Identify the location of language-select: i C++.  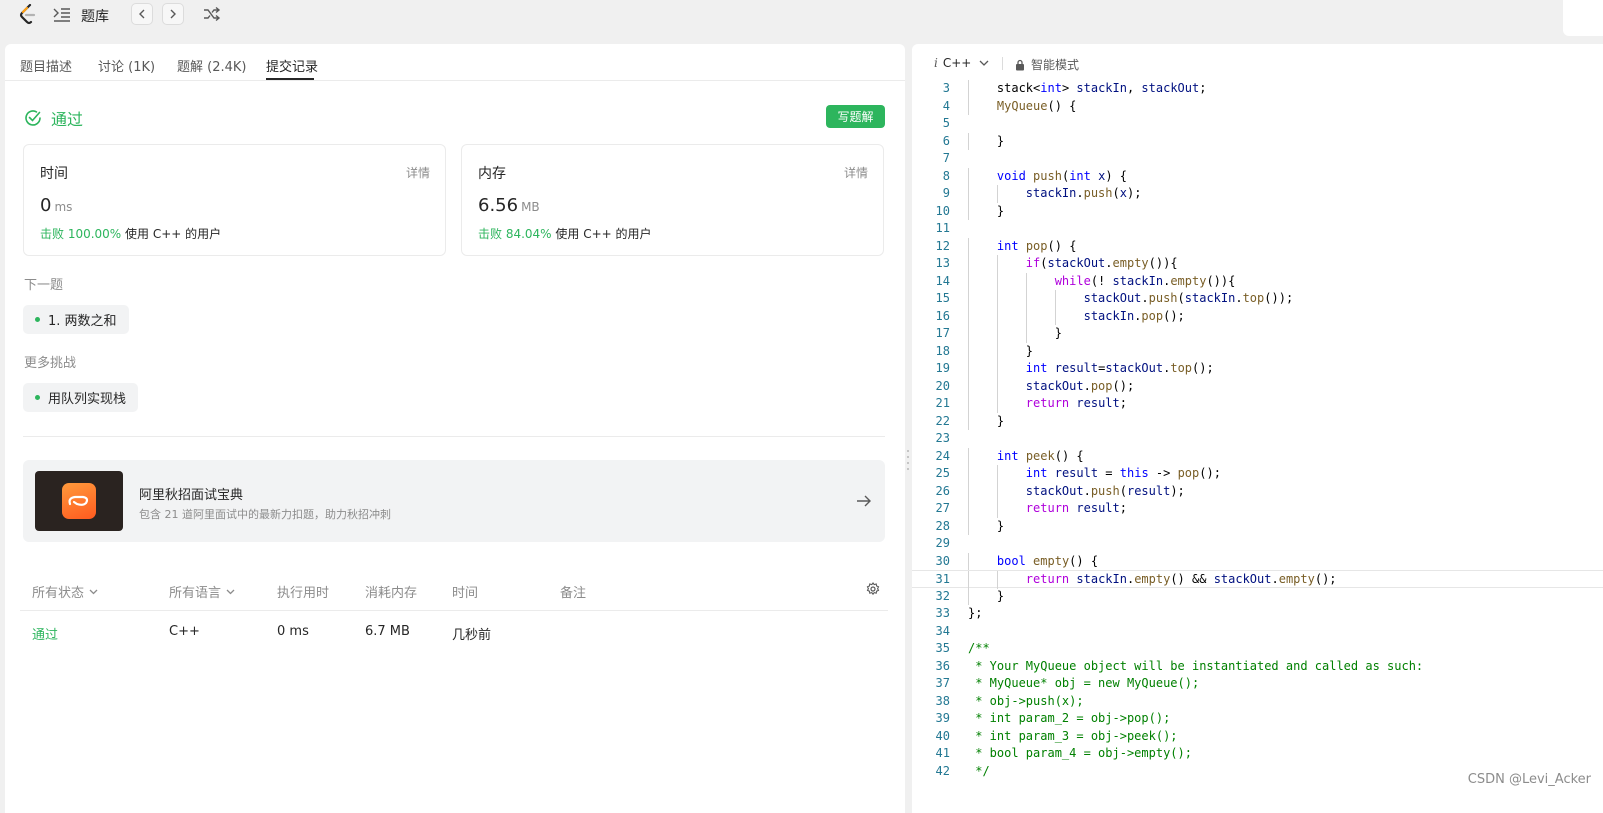
(961, 63).